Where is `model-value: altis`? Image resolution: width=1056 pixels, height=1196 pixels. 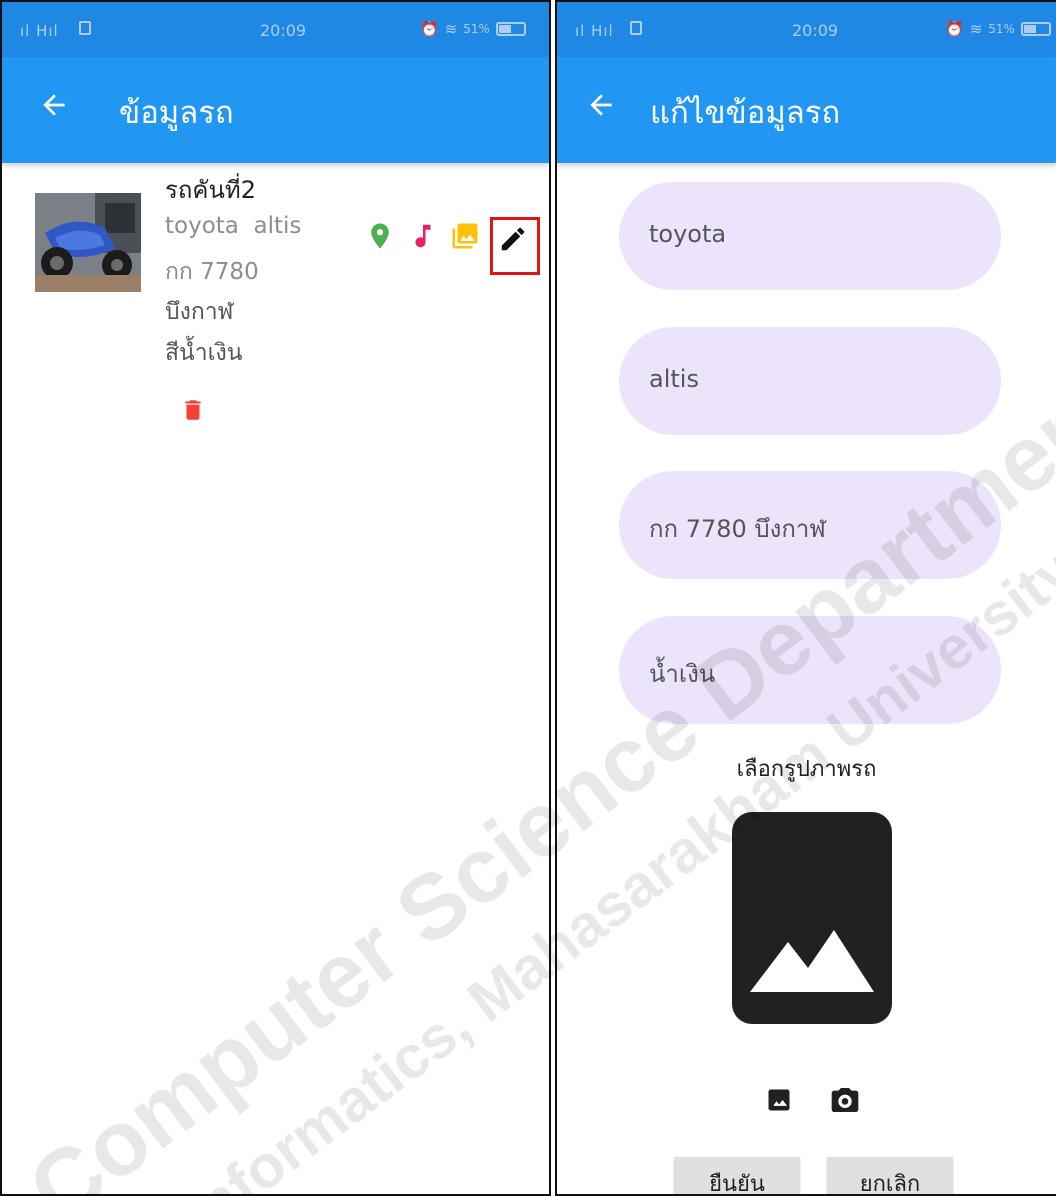 model-value: altis is located at coordinates (674, 379).